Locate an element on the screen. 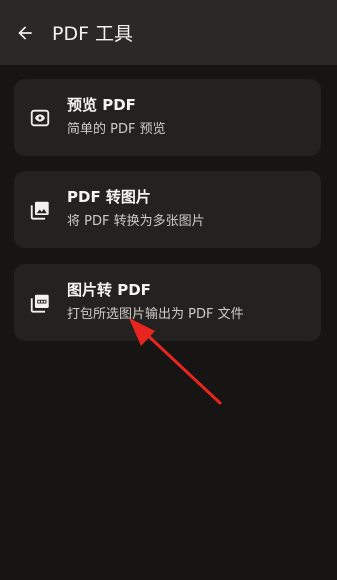 The height and width of the screenshot is (580, 337). eye-icon is located at coordinates (40, 118).